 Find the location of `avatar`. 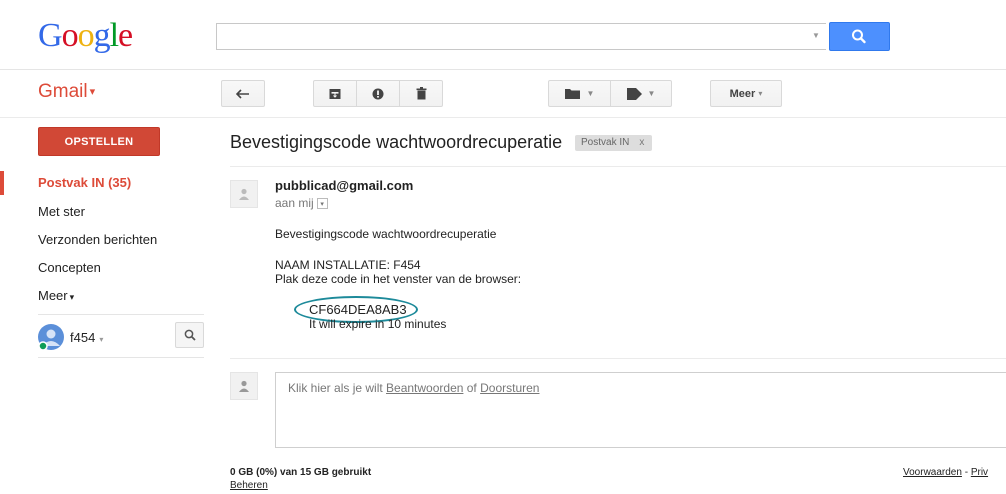

avatar is located at coordinates (51, 337).